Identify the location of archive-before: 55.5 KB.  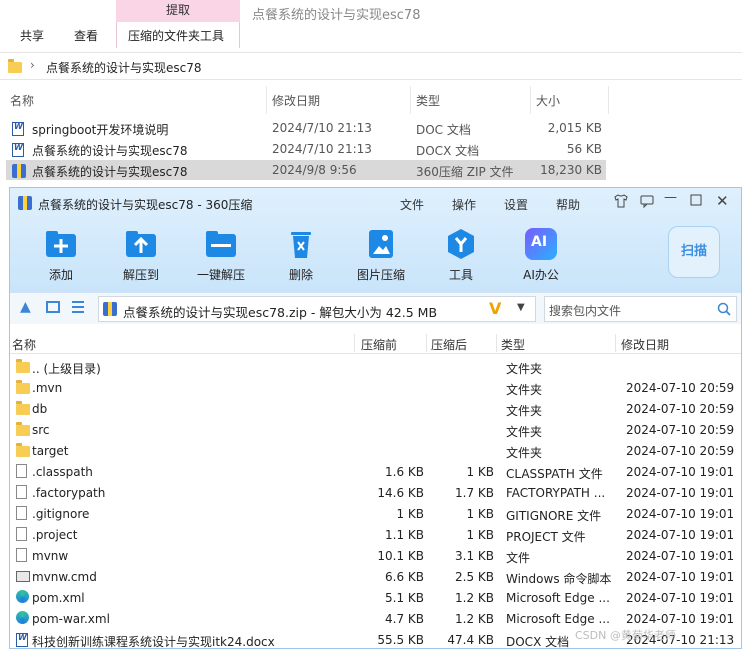
(400, 640).